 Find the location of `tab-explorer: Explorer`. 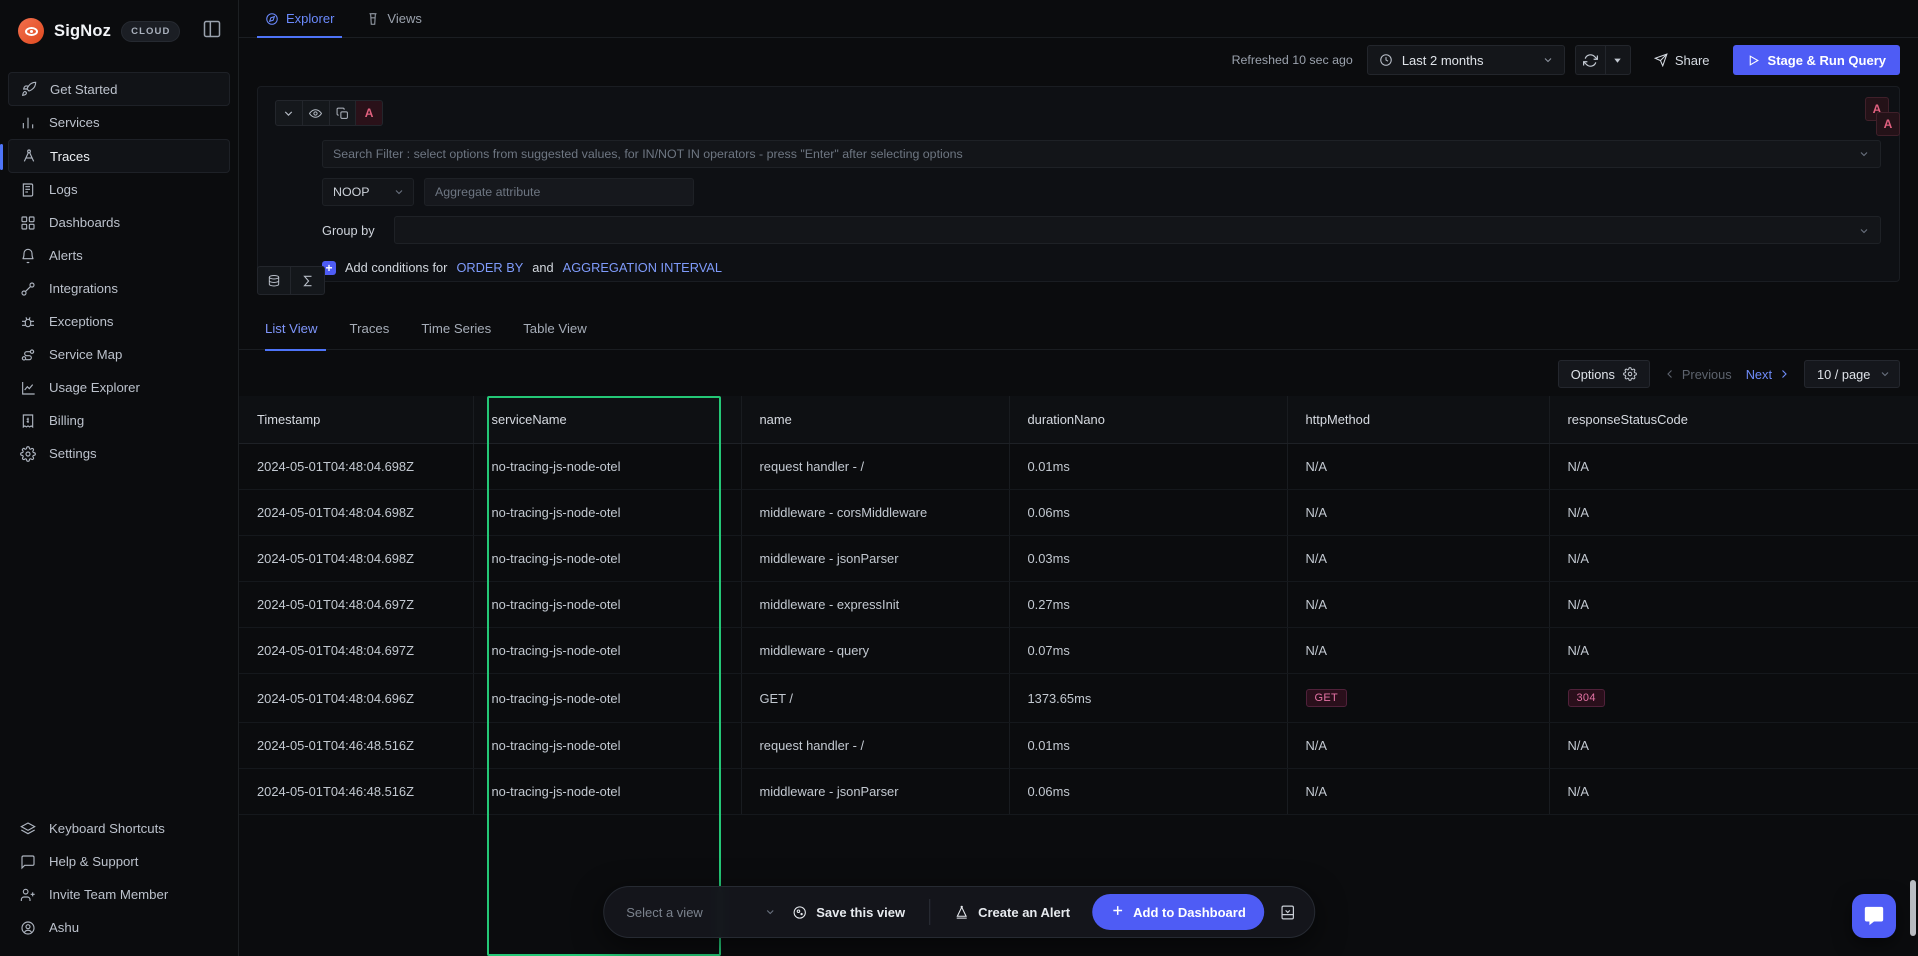

tab-explorer: Explorer is located at coordinates (299, 19).